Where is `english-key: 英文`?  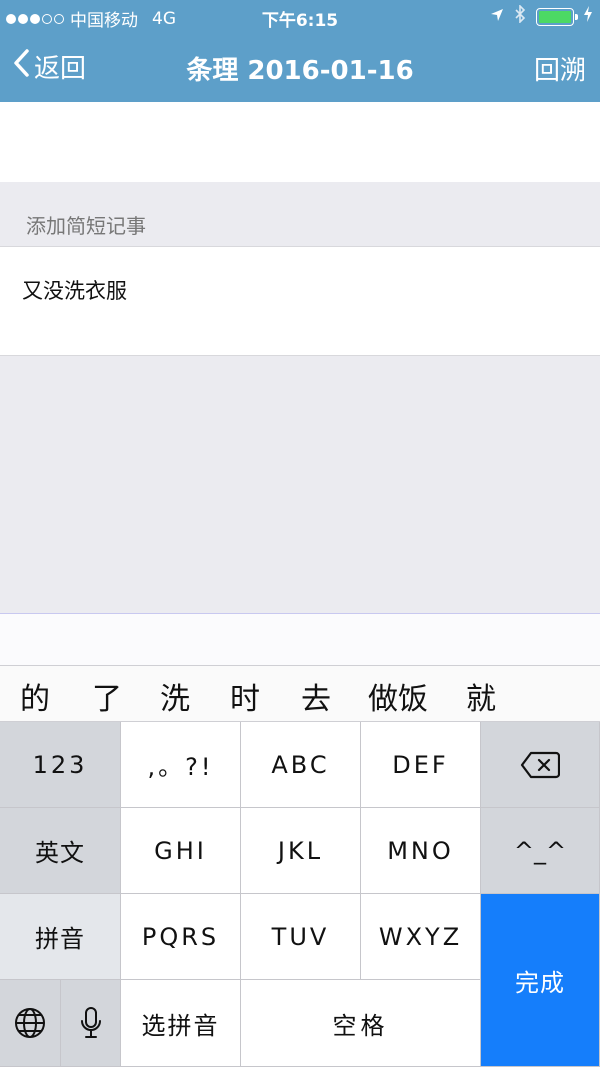
english-key: 英文 is located at coordinates (60, 851).